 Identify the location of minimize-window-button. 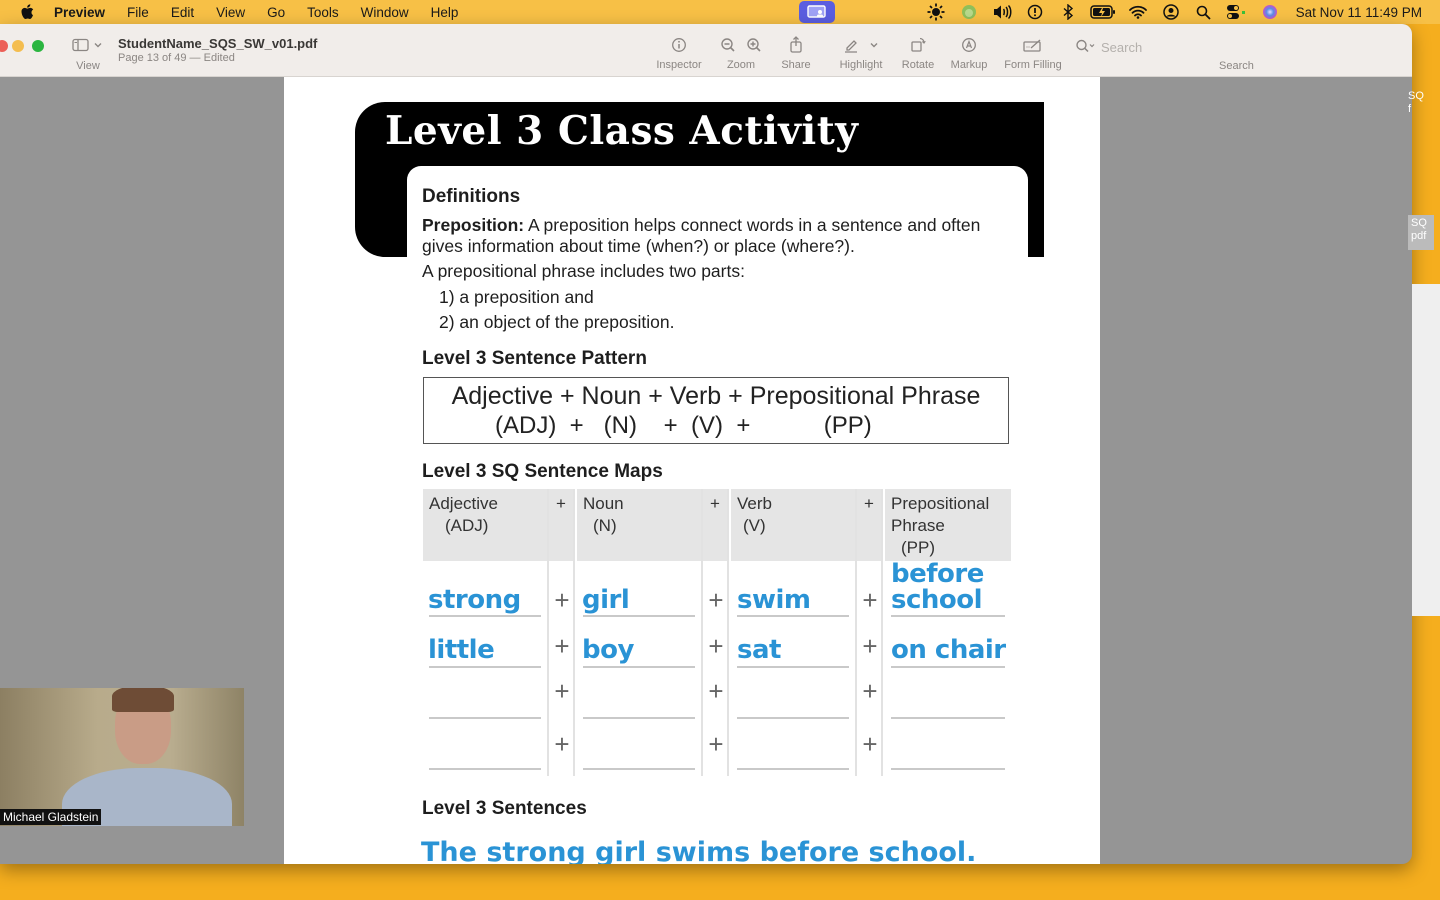
(18, 46).